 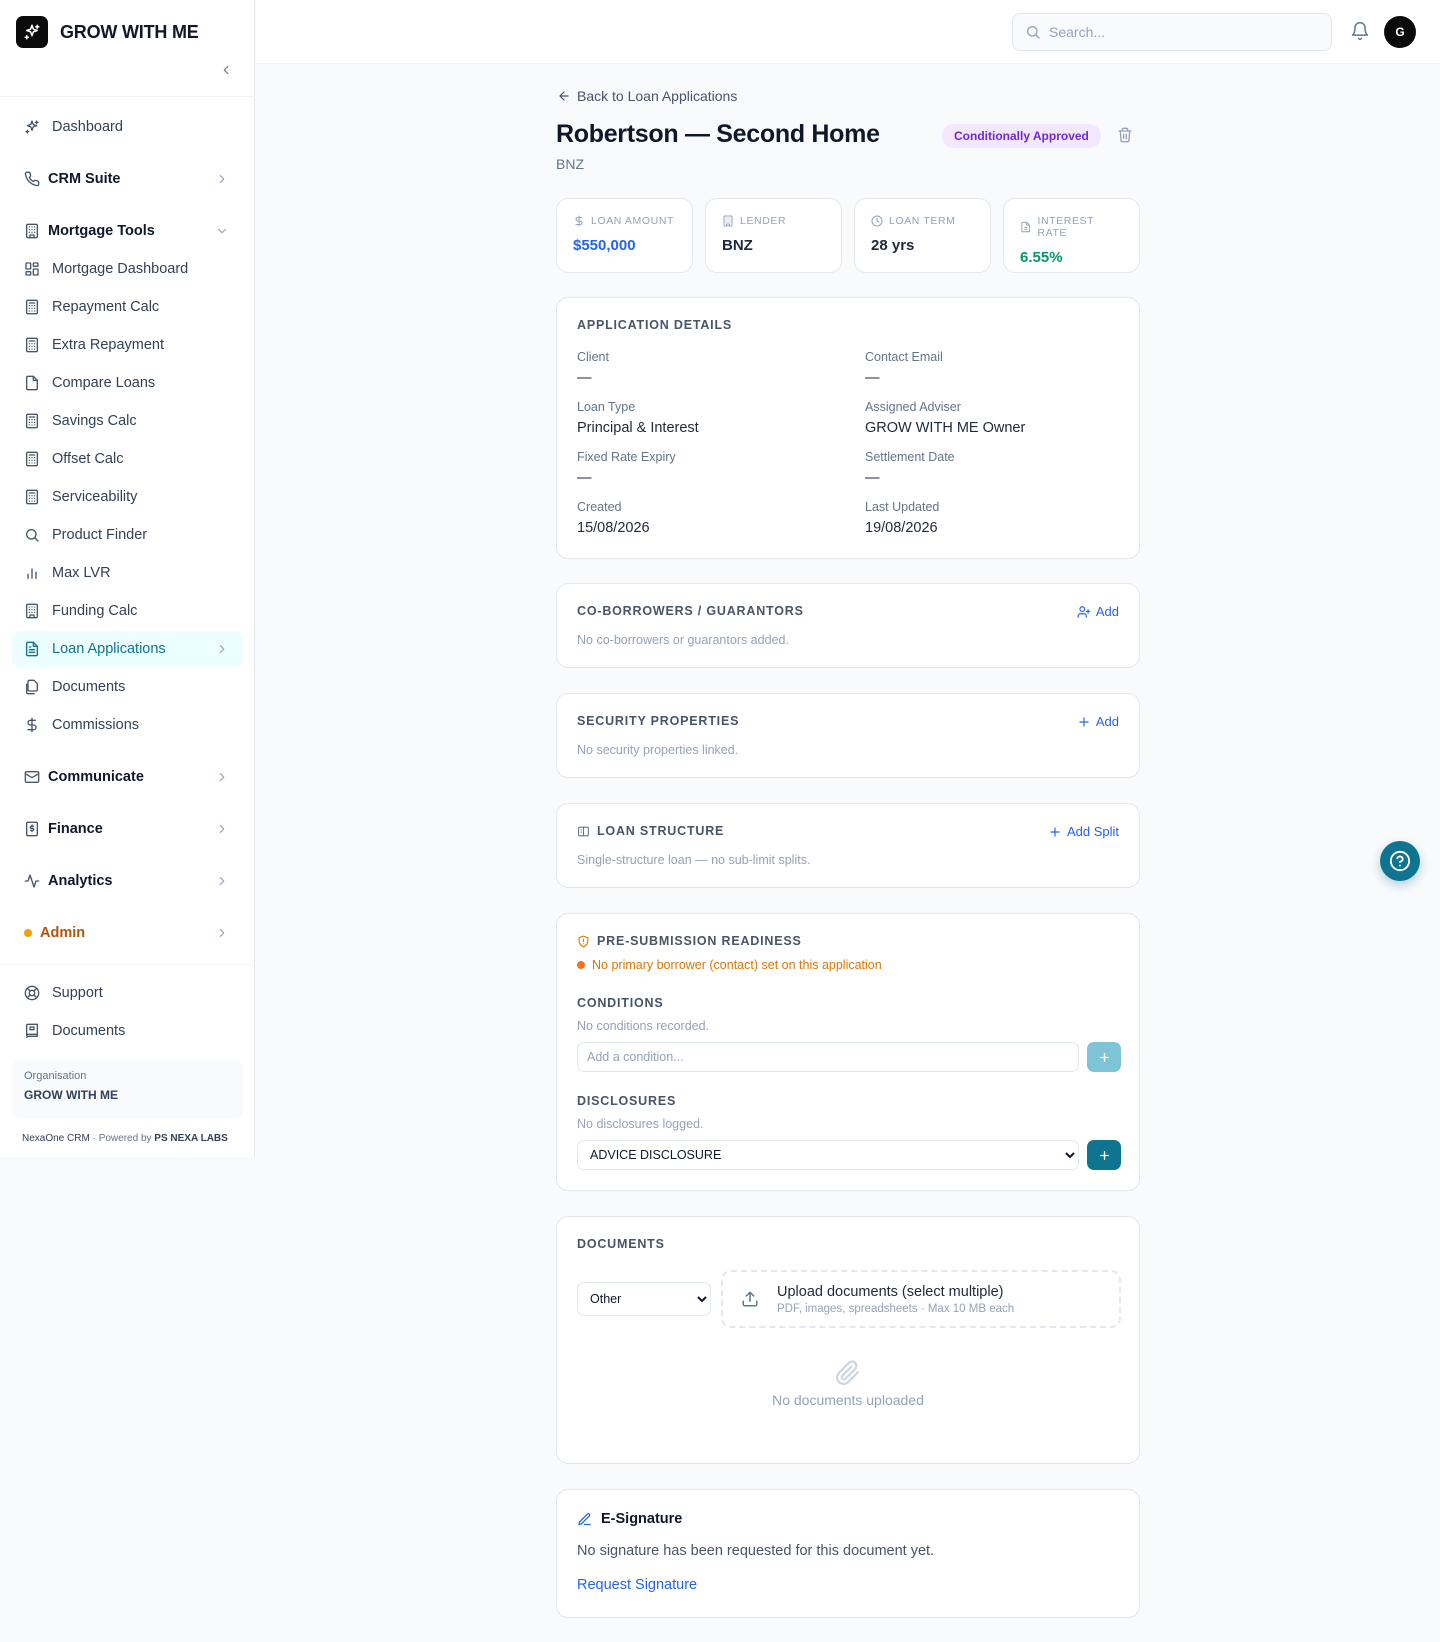 I want to click on sidebar-item-label: Commissions, so click(x=96, y=725).